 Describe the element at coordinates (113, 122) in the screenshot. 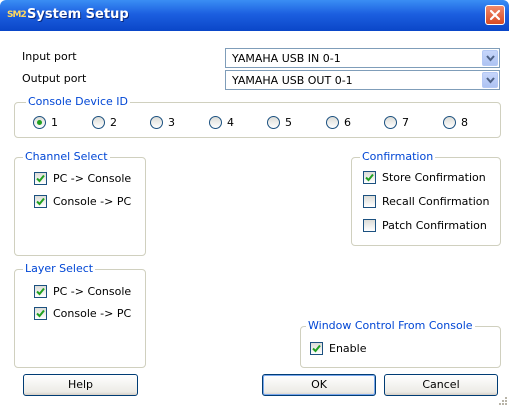

I see `device-id-label-2: 2` at that location.